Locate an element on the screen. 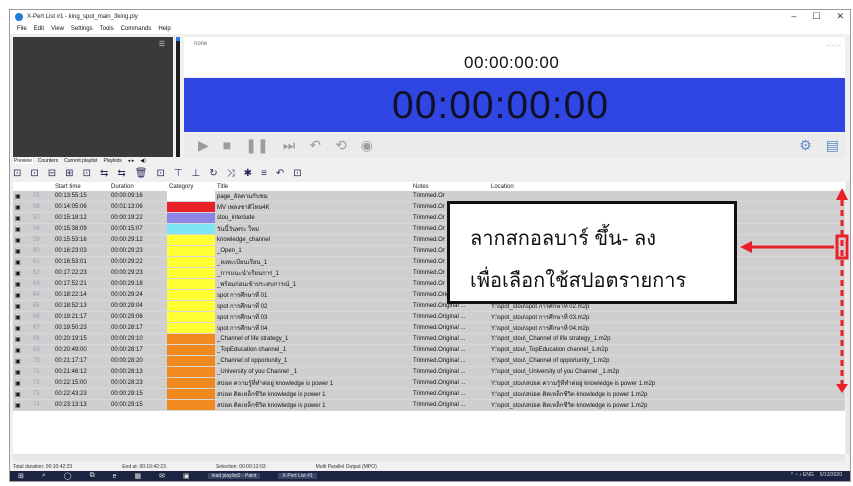 The width and height of the screenshot is (853, 486). row-index: 68 is located at coordinates (42, 339).